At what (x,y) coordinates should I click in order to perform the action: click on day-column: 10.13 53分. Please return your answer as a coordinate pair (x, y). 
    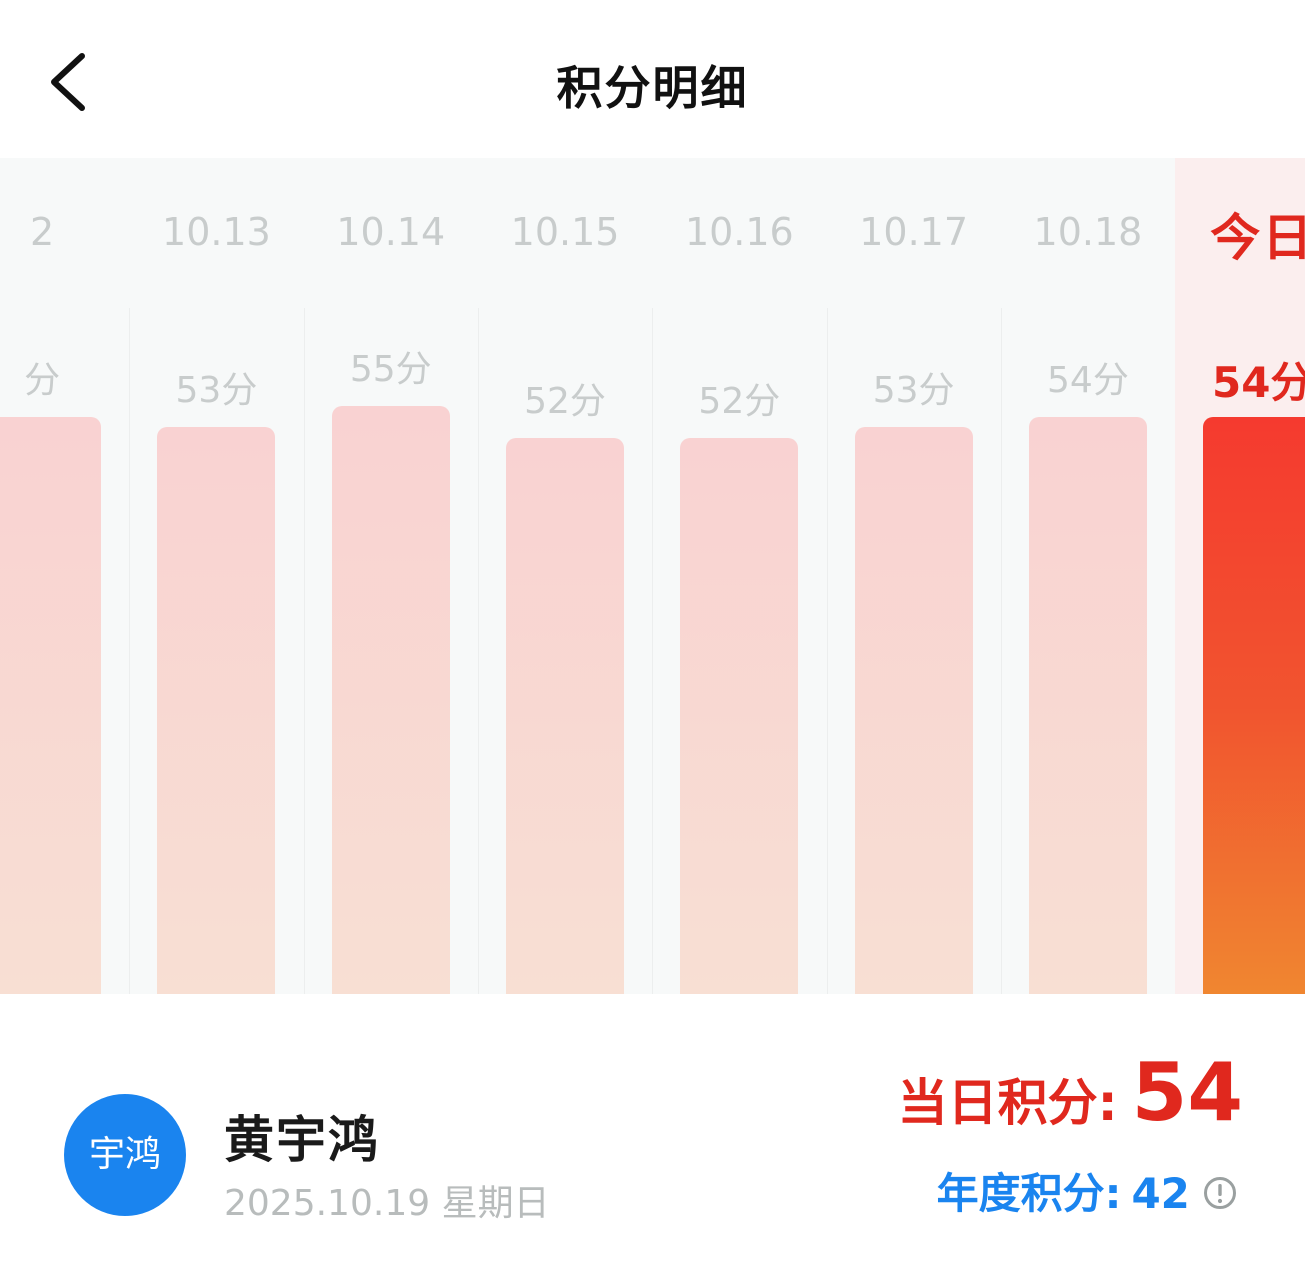
    Looking at the image, I should click on (216, 576).